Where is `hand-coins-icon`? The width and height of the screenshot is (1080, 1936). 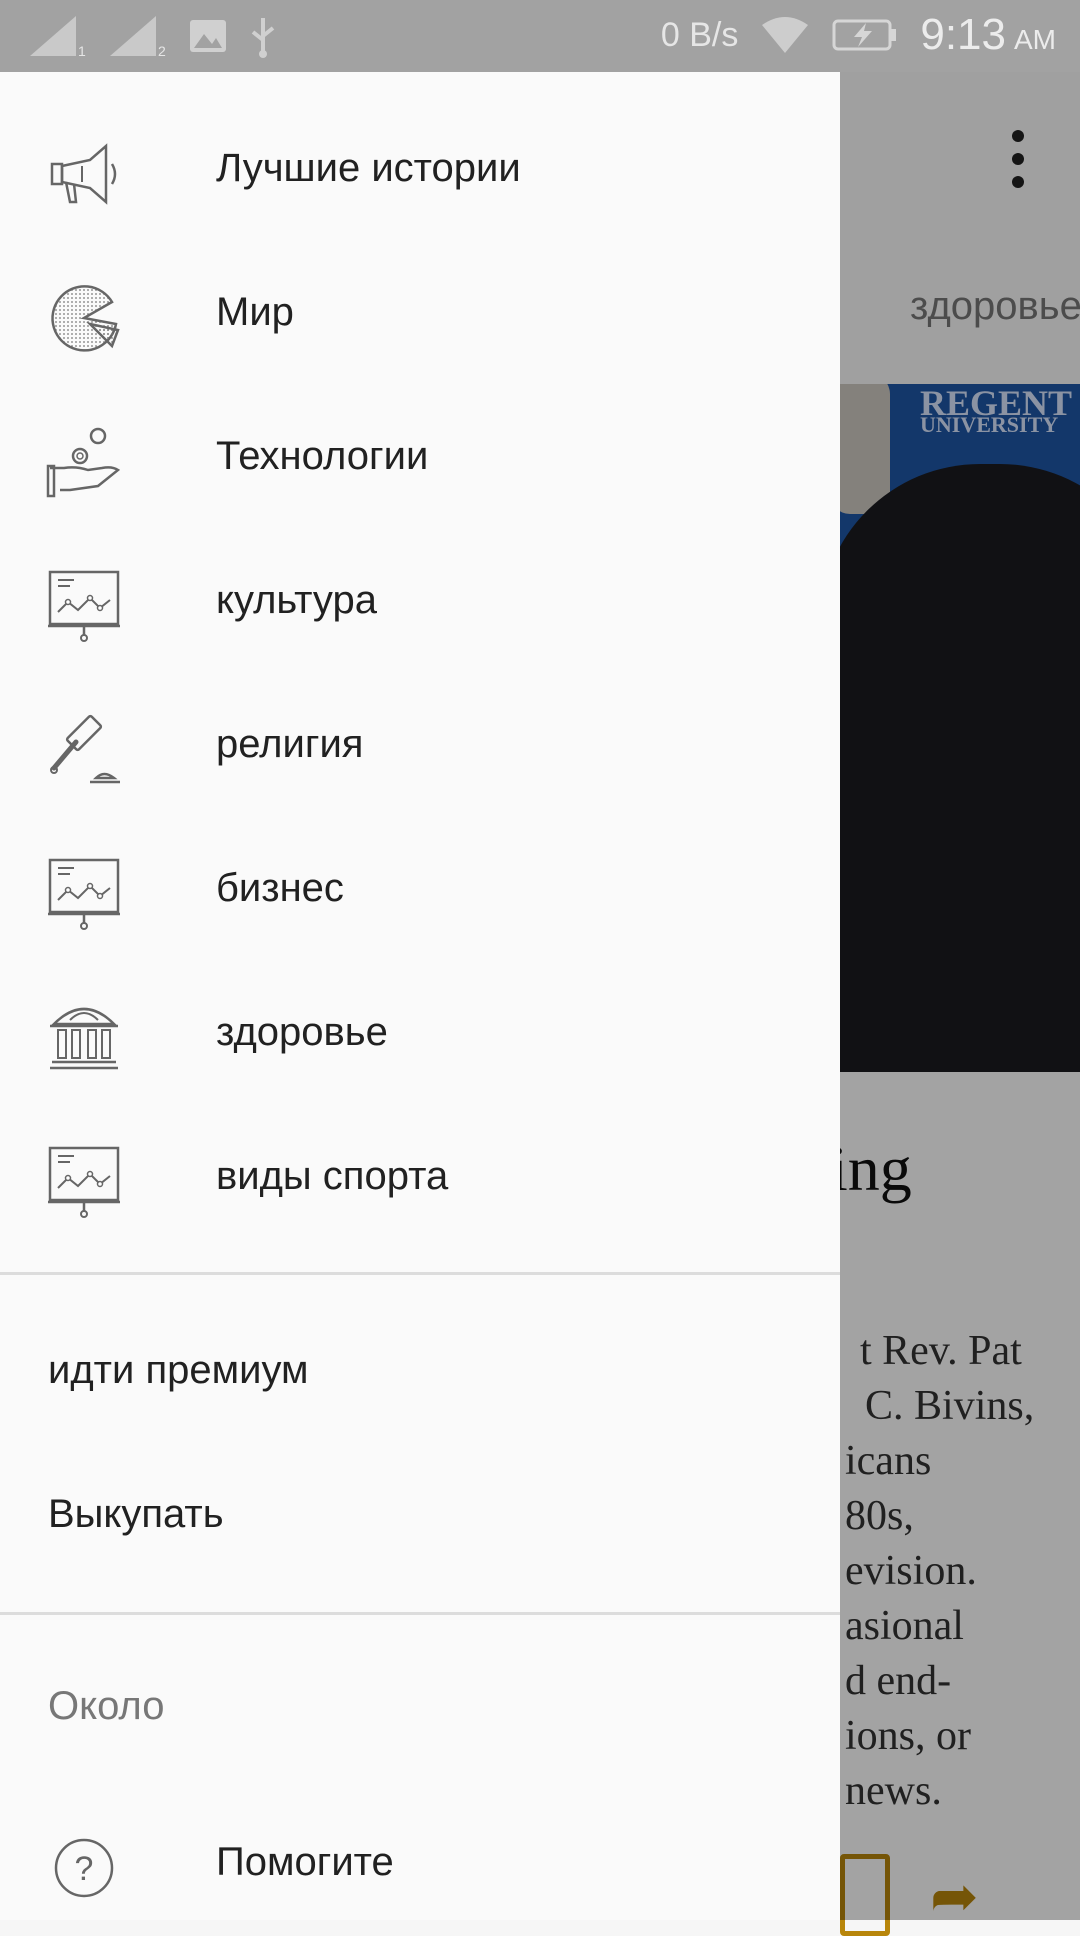
hand-coins-icon is located at coordinates (83, 462).